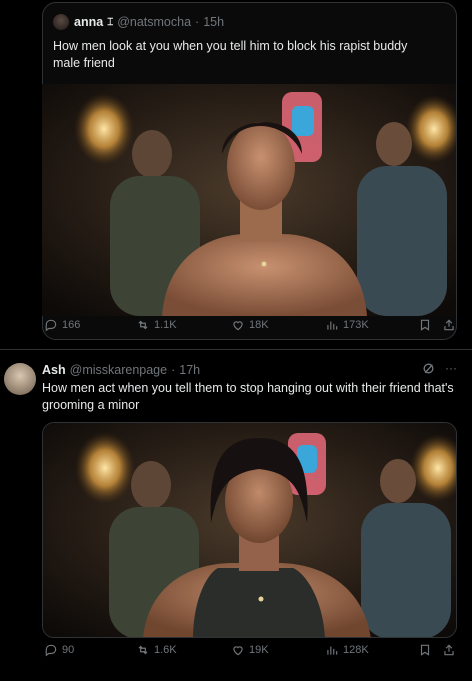 The image size is (472, 681). I want to click on timestamp: 17h, so click(189, 370).